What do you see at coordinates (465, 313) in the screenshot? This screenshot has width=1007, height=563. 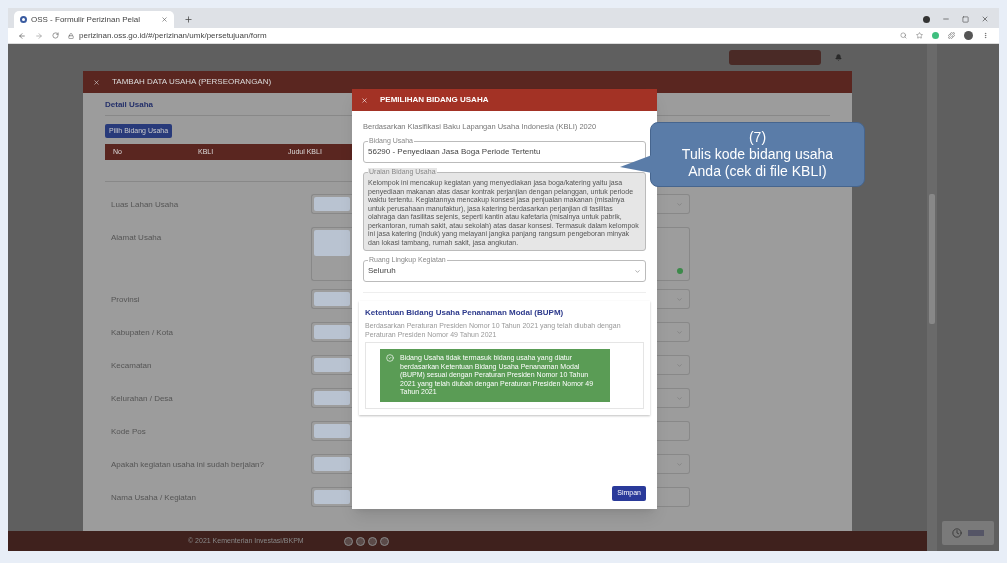 I see `bupm-title: Ketentuan Bidang Usaha Penanaman Modal (BUPM)` at bounding box center [465, 313].